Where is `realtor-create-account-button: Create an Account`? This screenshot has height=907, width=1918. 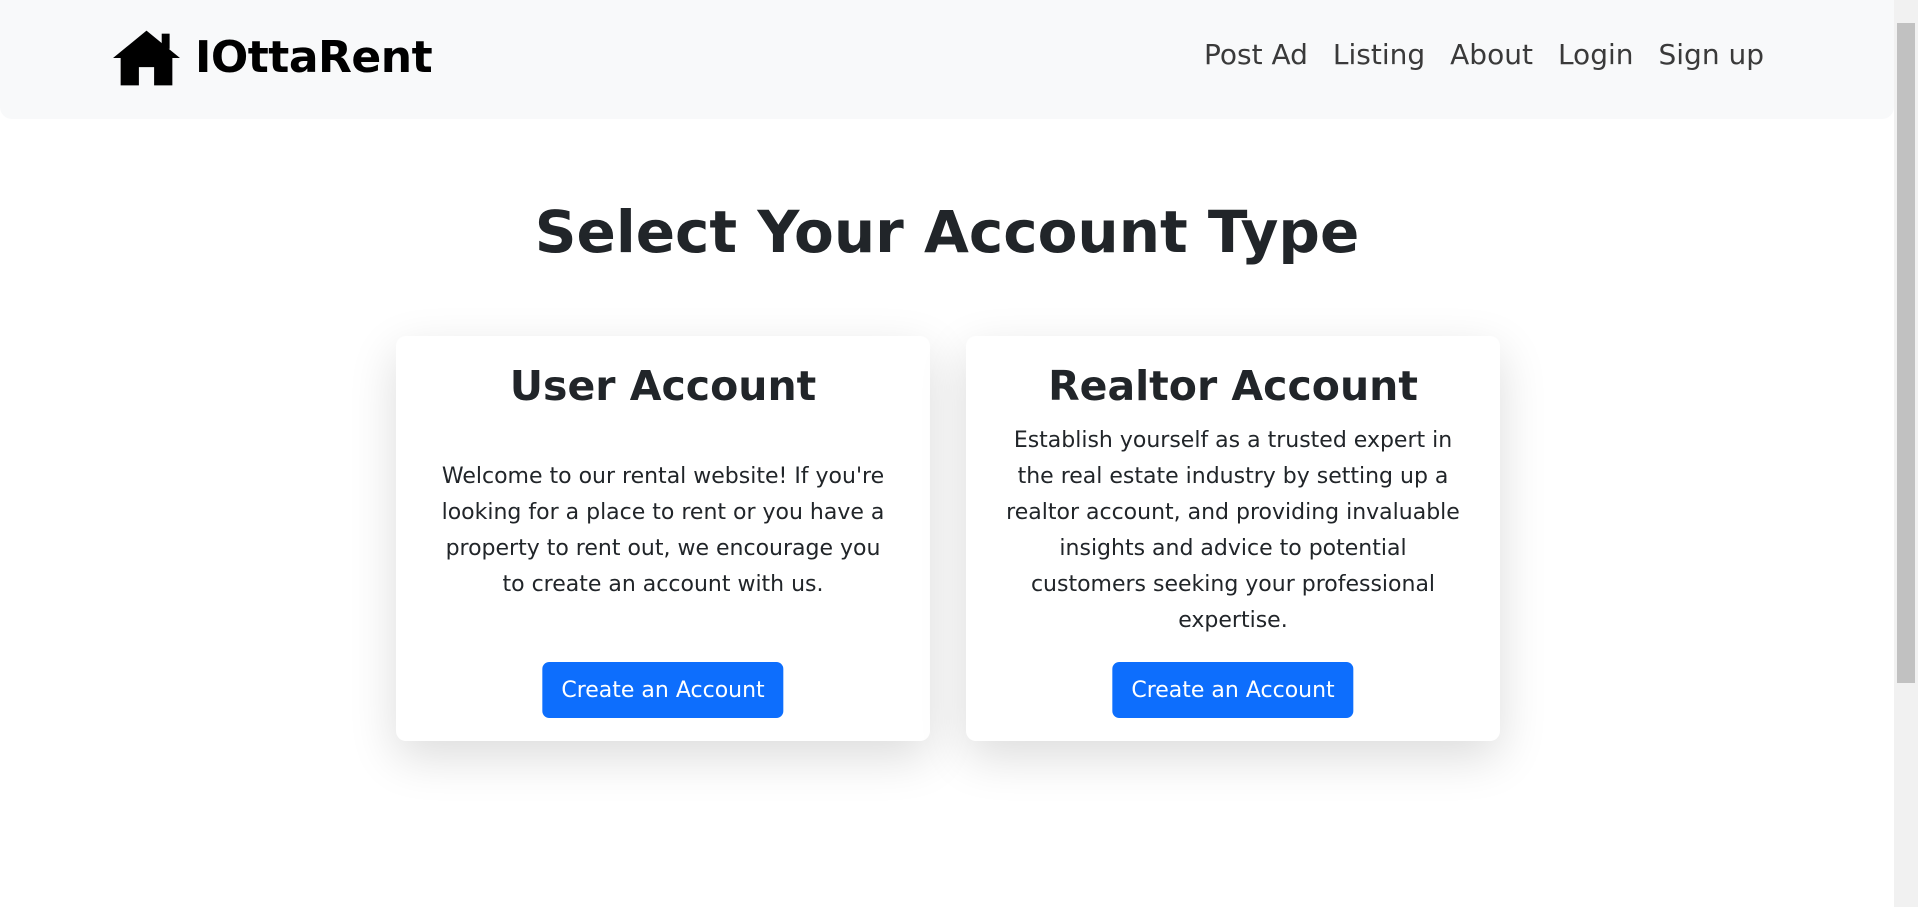 realtor-create-account-button: Create an Account is located at coordinates (1233, 690).